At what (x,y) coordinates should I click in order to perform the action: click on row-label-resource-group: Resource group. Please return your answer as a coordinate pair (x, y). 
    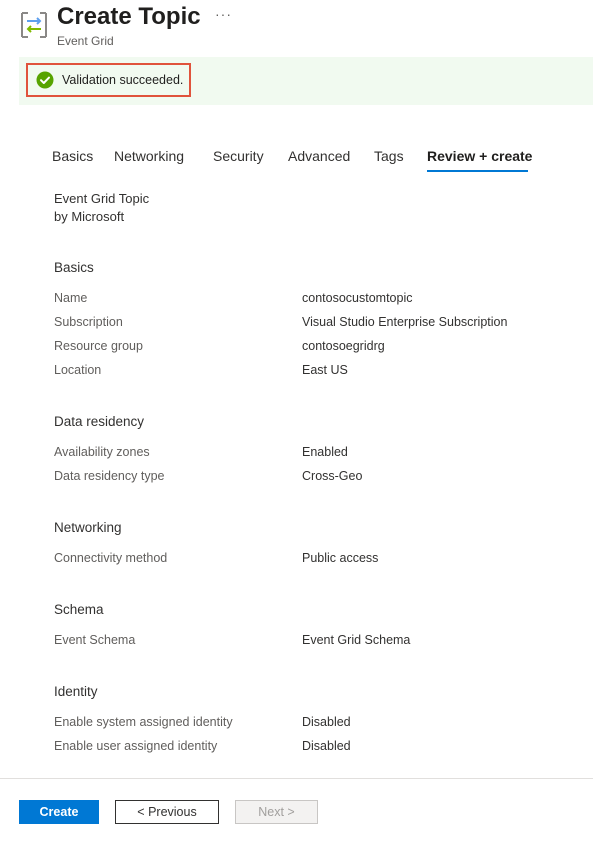
    Looking at the image, I should click on (98, 346).